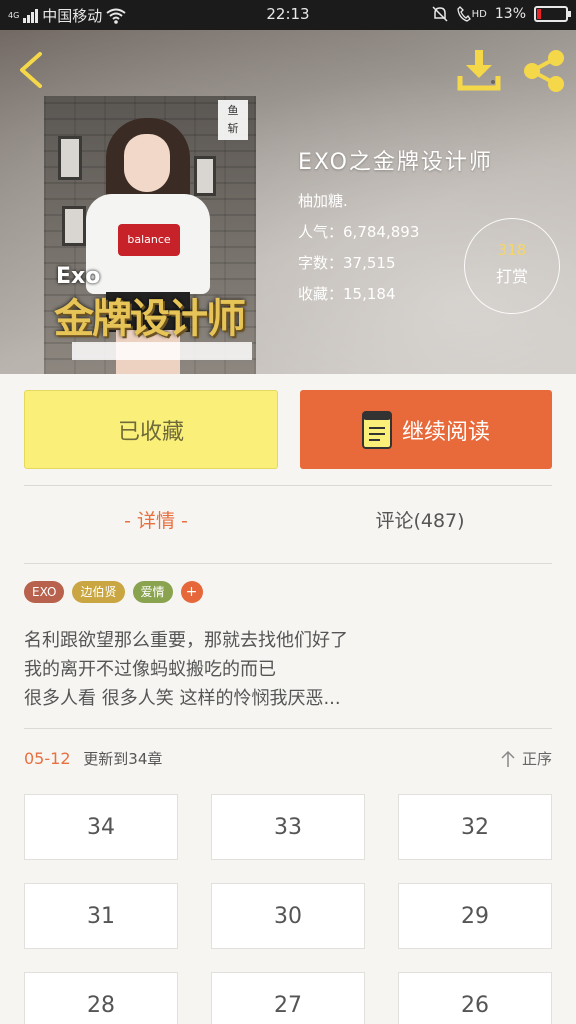 The height and width of the screenshot is (1024, 576). I want to click on share-button, so click(544, 71).